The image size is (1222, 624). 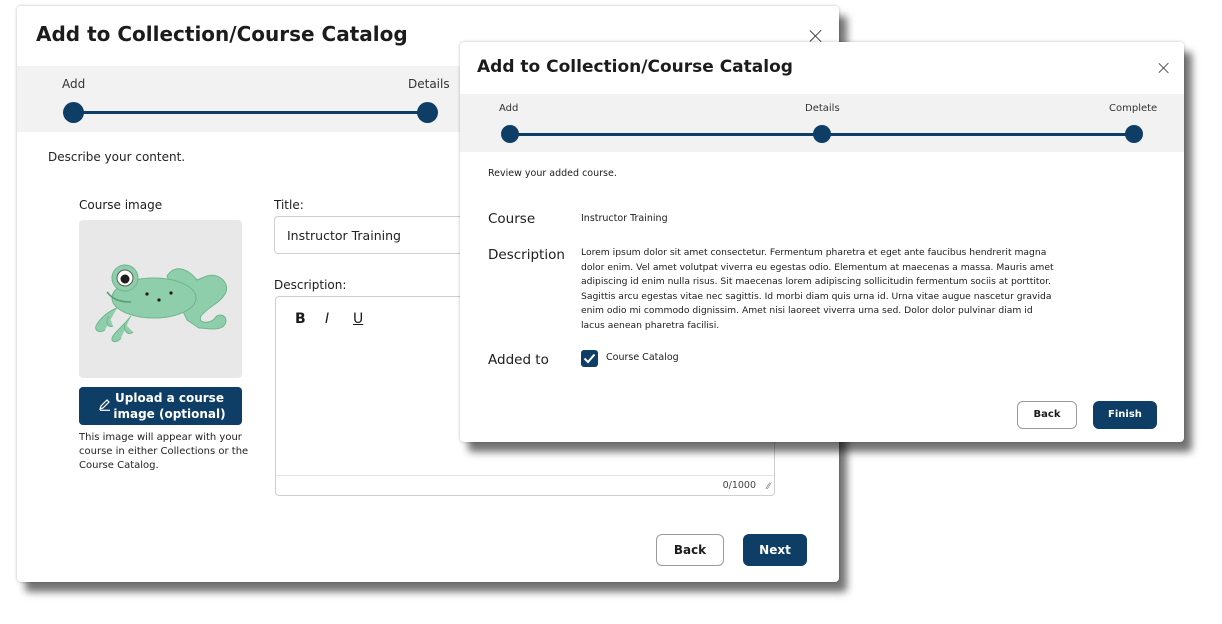 I want to click on description-label: Description:, so click(x=310, y=285).